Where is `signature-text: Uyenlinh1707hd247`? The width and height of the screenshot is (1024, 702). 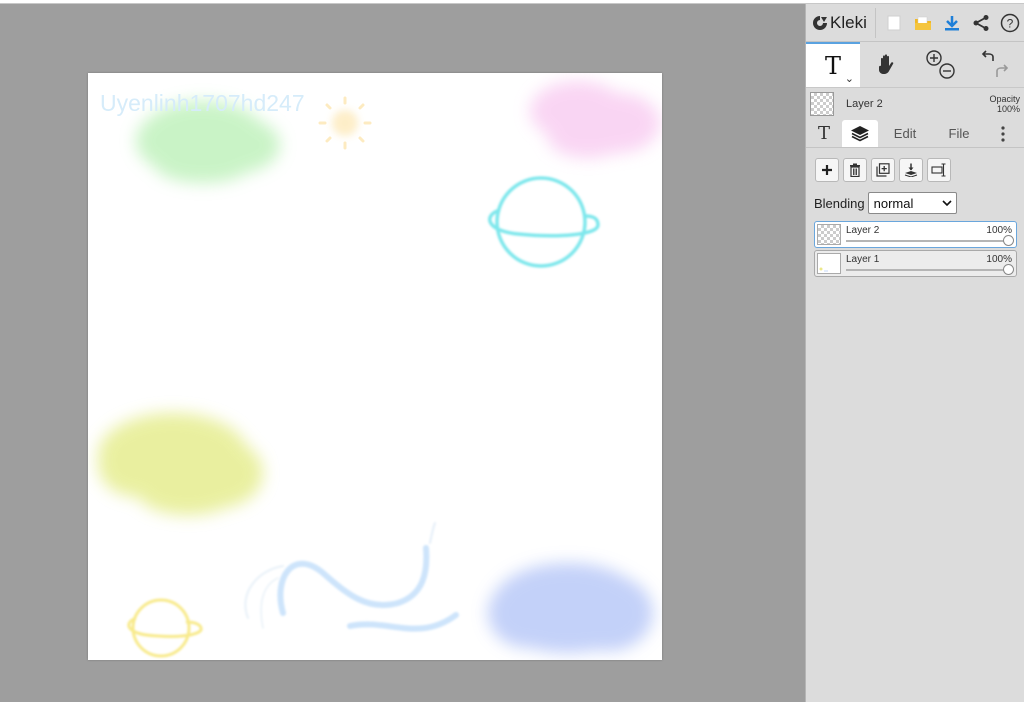
signature-text: Uyenlinh1707hd247 is located at coordinates (202, 103).